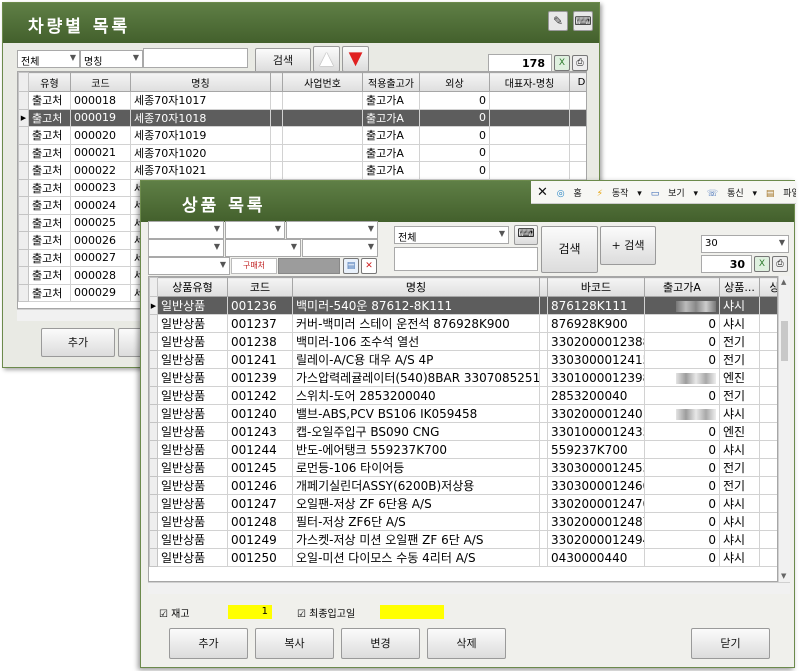  What do you see at coordinates (391, 82) in the screenshot?
I see `col-header-price: 적용출고가` at bounding box center [391, 82].